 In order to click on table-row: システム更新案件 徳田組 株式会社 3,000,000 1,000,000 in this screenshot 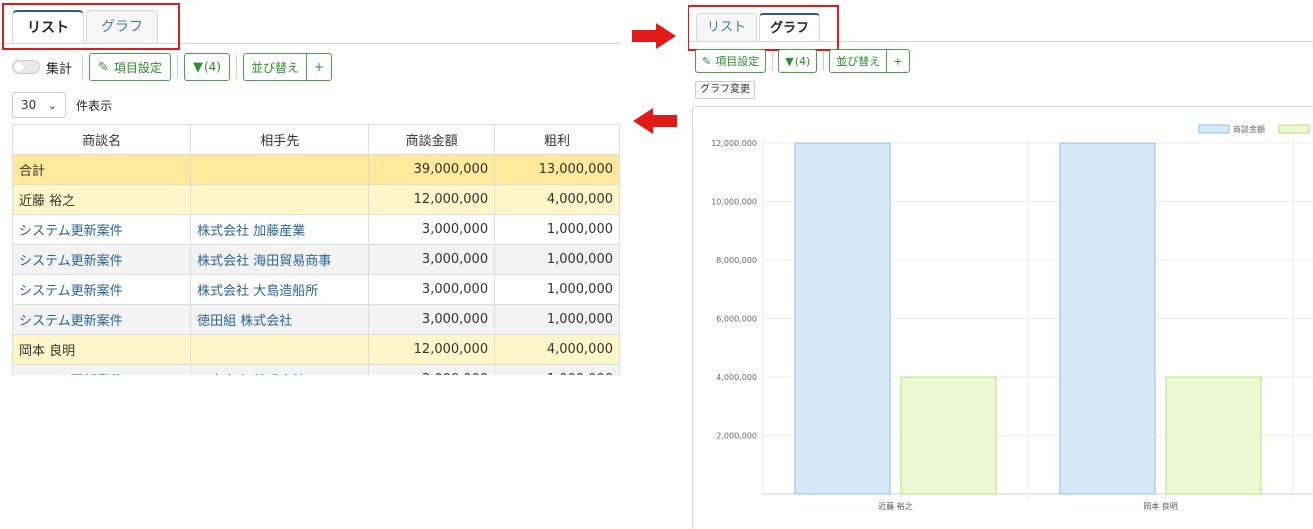, I will do `click(315, 319)`.